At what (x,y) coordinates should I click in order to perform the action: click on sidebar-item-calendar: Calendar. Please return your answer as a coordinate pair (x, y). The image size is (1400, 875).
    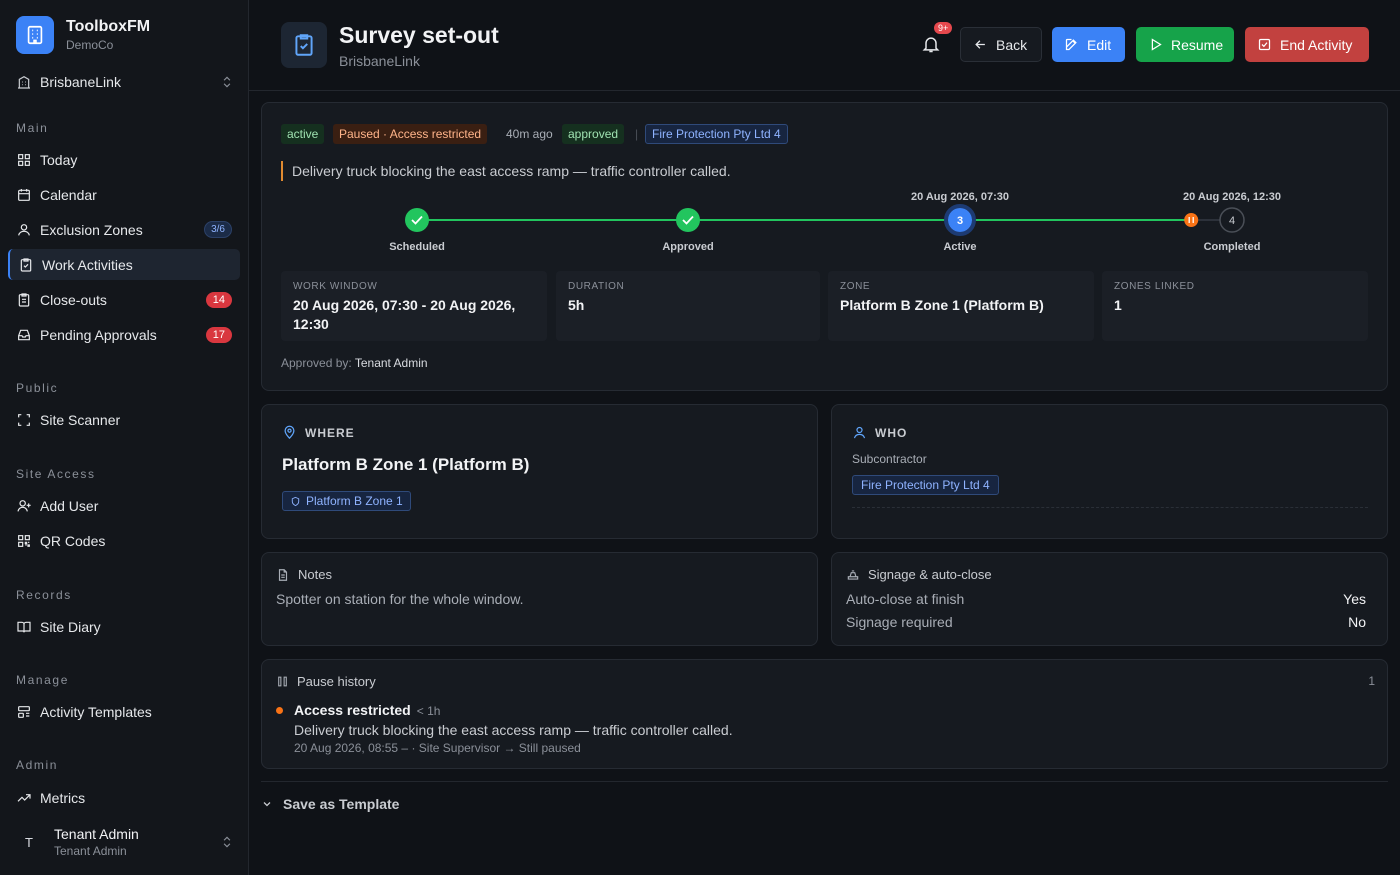
    Looking at the image, I should click on (124, 194).